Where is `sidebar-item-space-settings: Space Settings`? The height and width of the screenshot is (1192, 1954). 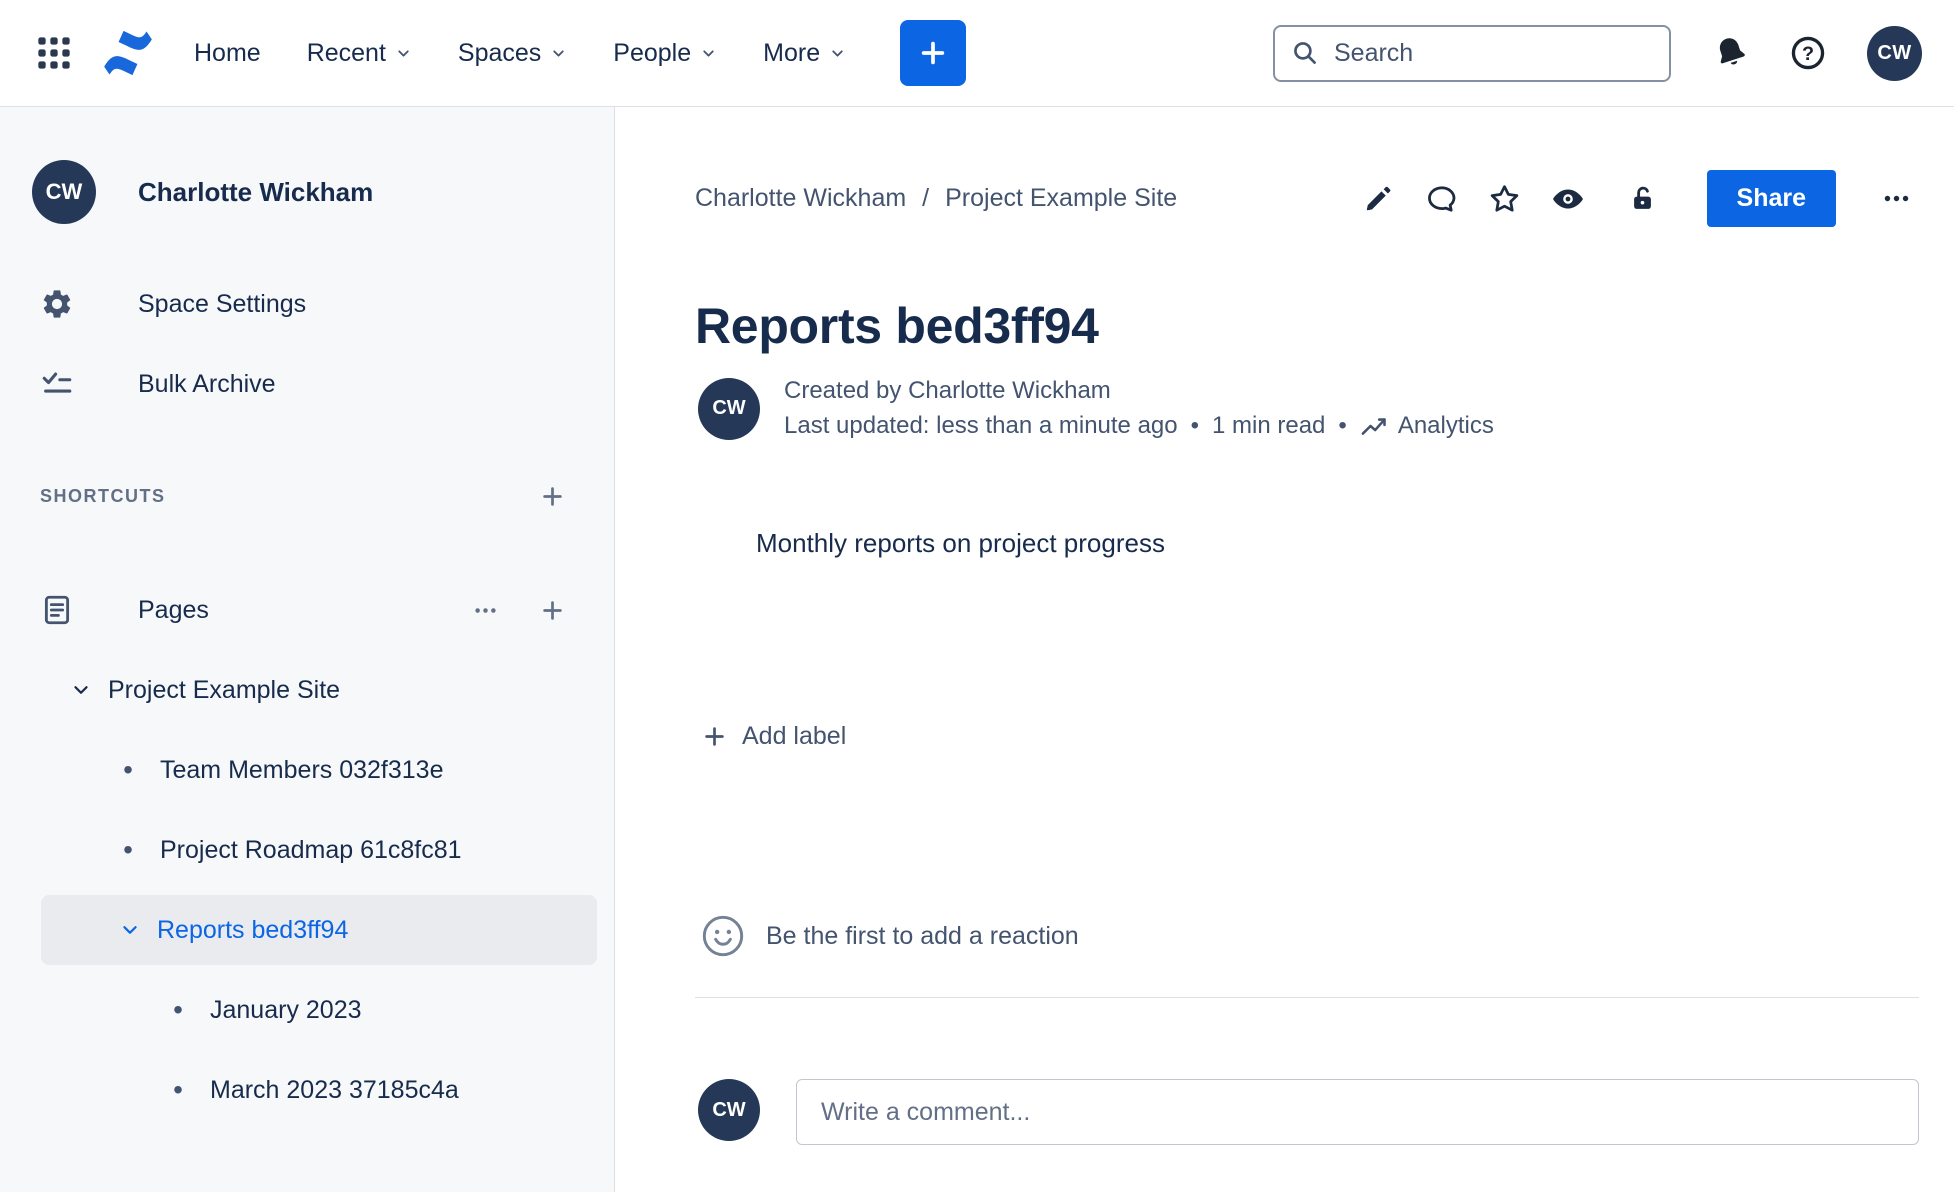 sidebar-item-space-settings: Space Settings is located at coordinates (307, 304).